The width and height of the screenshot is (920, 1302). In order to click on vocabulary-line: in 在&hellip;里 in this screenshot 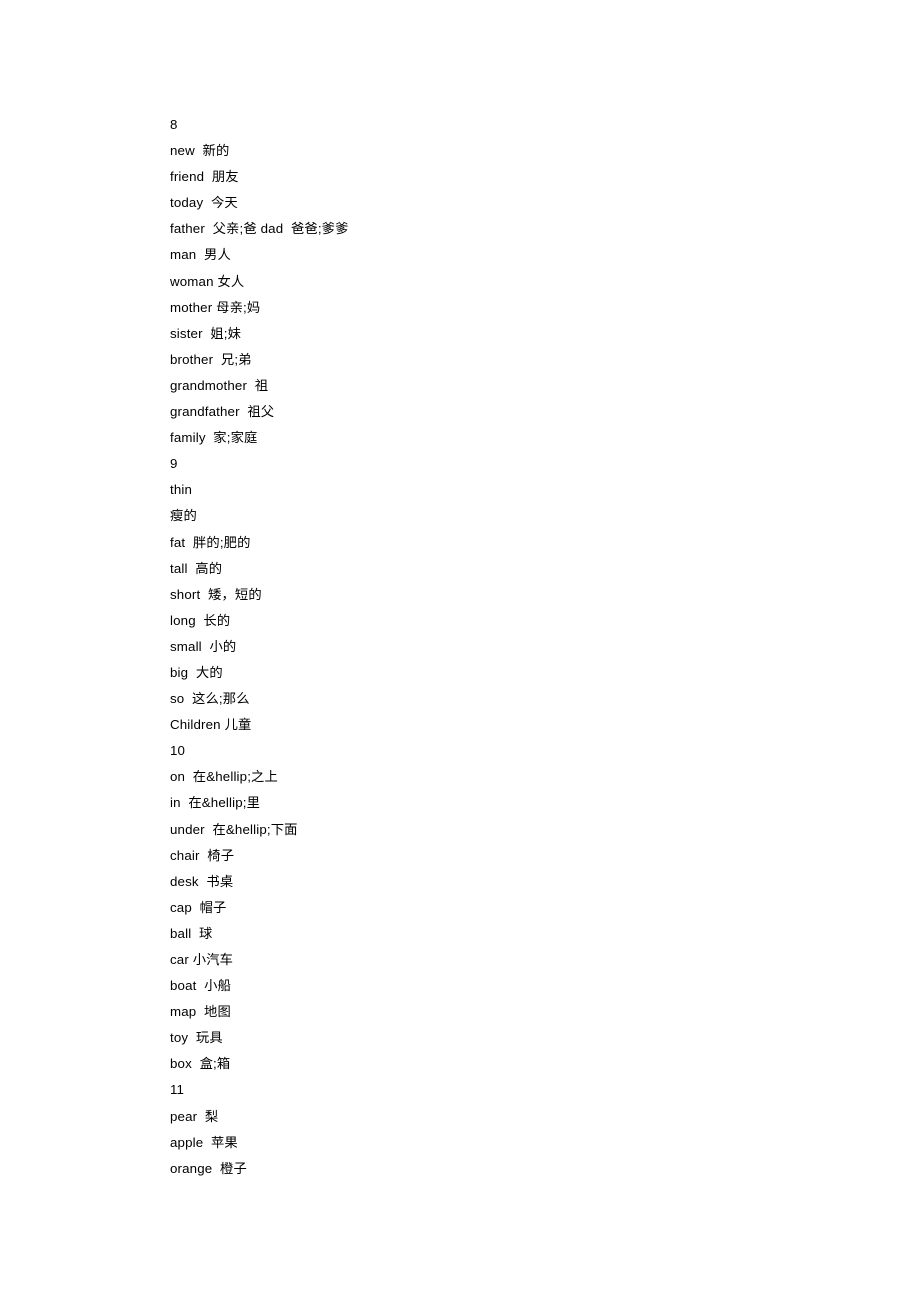, I will do `click(215, 803)`.